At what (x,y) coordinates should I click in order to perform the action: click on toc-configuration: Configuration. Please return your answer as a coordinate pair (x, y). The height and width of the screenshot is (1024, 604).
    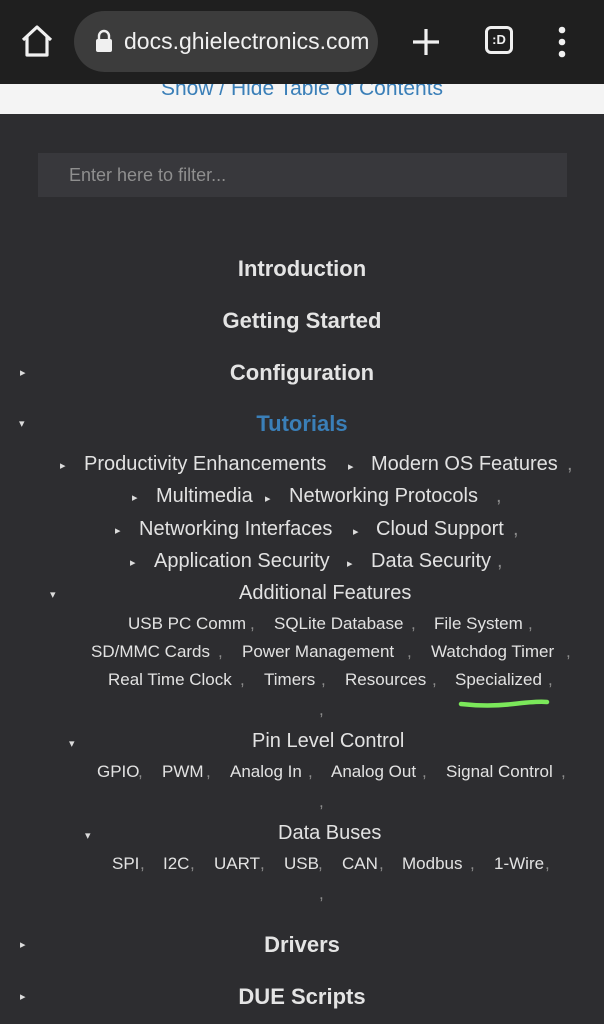
    Looking at the image, I should click on (302, 373).